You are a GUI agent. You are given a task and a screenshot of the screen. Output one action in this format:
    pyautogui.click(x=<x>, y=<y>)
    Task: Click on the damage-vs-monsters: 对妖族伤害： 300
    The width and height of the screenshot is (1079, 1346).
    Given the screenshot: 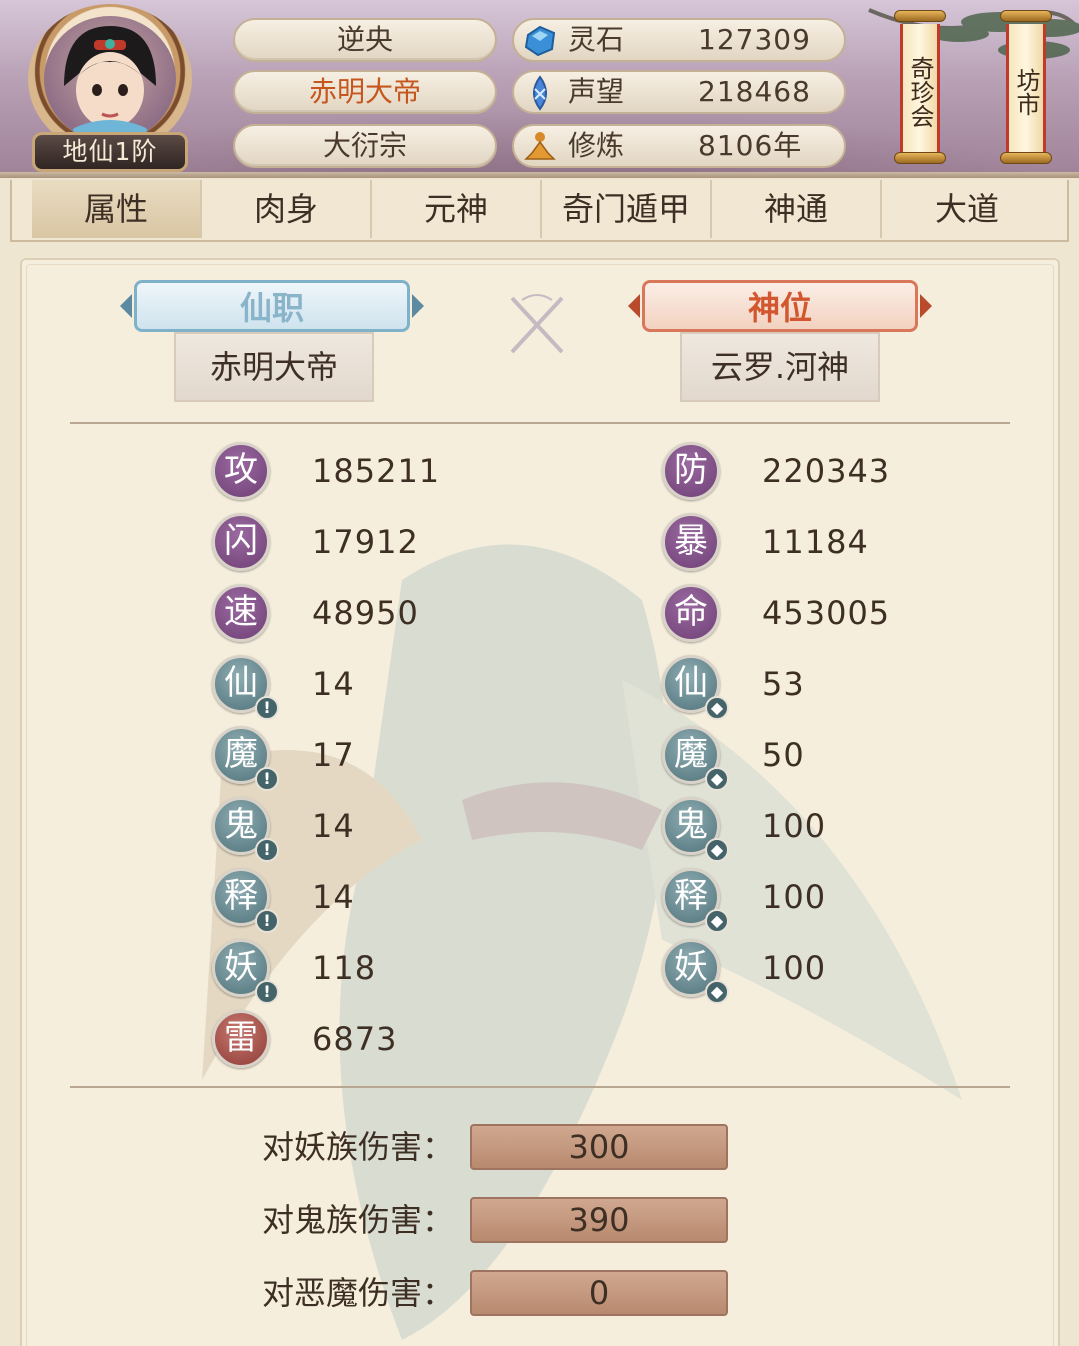 What is the action you would take?
    pyautogui.click(x=540, y=1147)
    